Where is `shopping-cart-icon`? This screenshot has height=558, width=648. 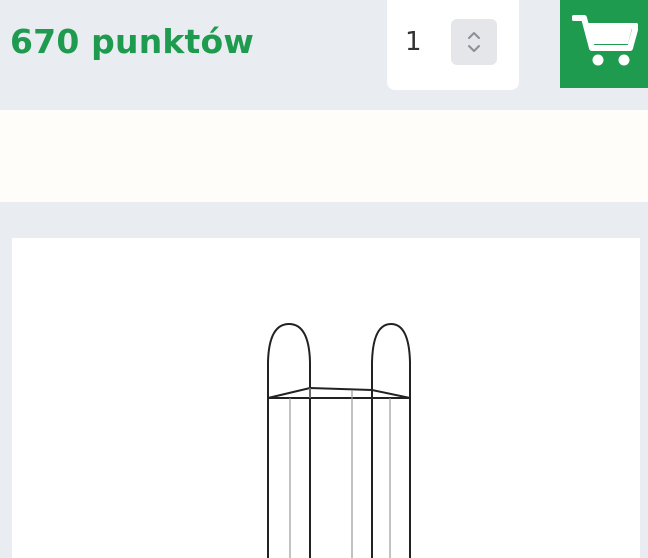
shopping-cart-icon is located at coordinates (605, 40).